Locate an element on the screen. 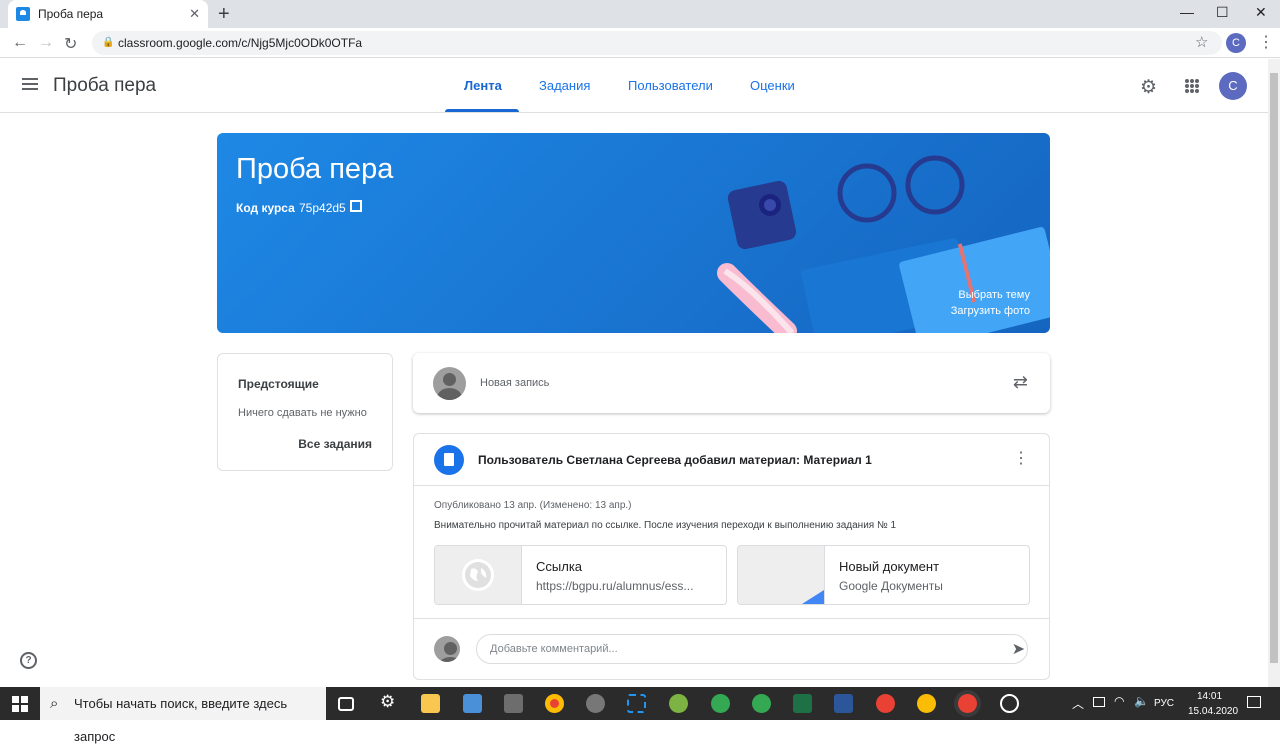 This screenshot has width=1280, height=753. class-code-label: Код курса is located at coordinates (265, 208).